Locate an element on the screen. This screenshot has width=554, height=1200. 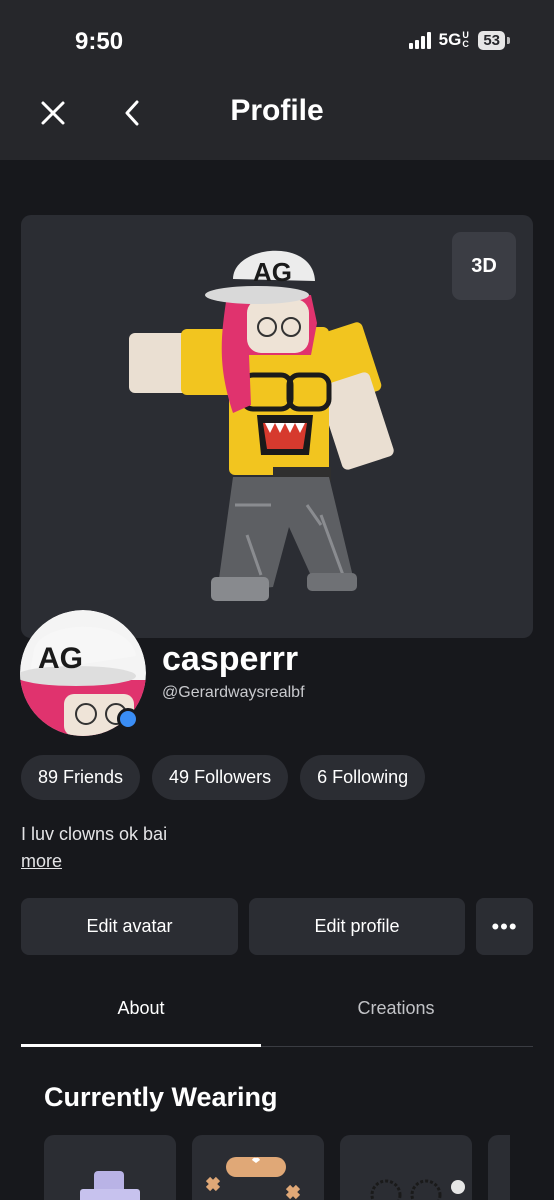
toggle-3d-button: 3D is located at coordinates (484, 266).